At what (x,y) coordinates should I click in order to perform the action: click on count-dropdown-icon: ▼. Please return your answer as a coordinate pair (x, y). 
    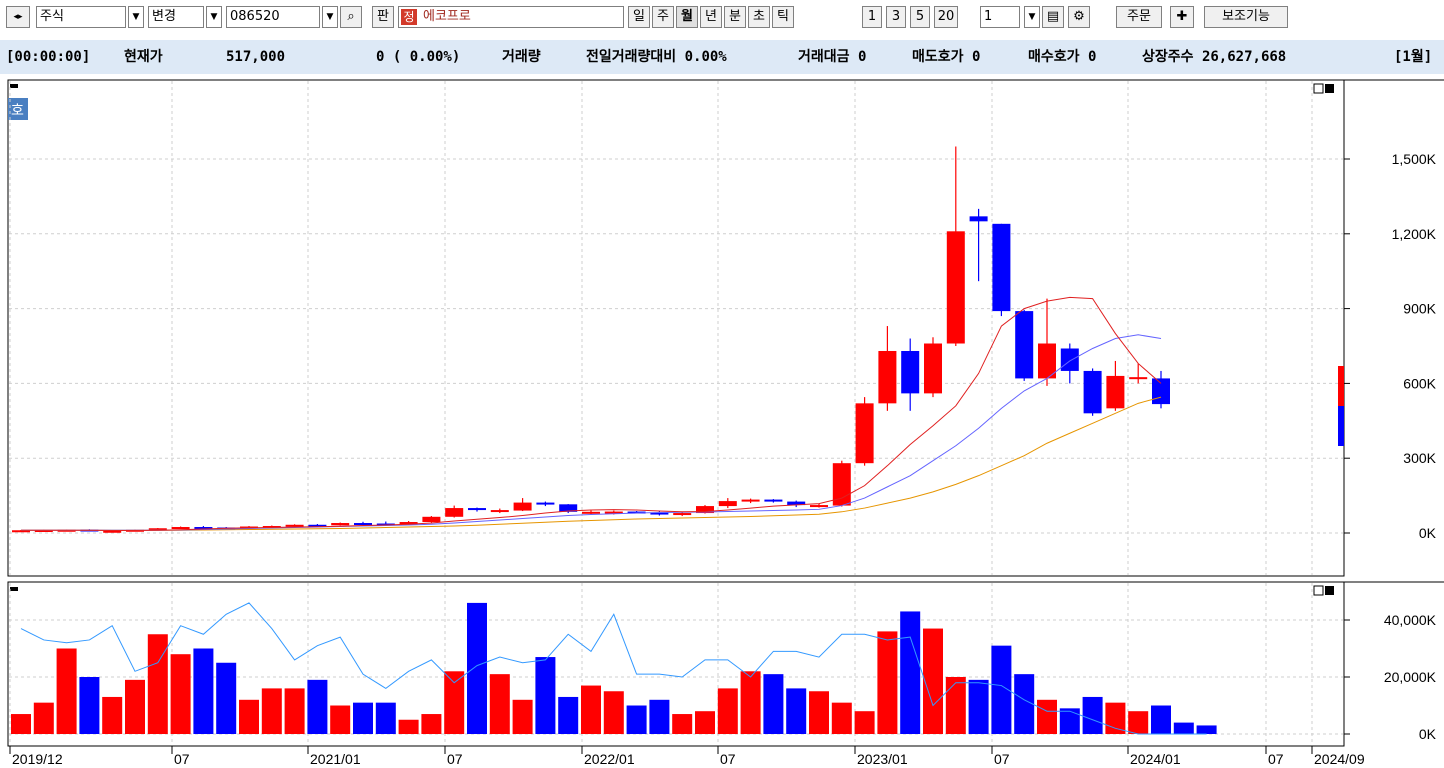
    Looking at the image, I should click on (1032, 17).